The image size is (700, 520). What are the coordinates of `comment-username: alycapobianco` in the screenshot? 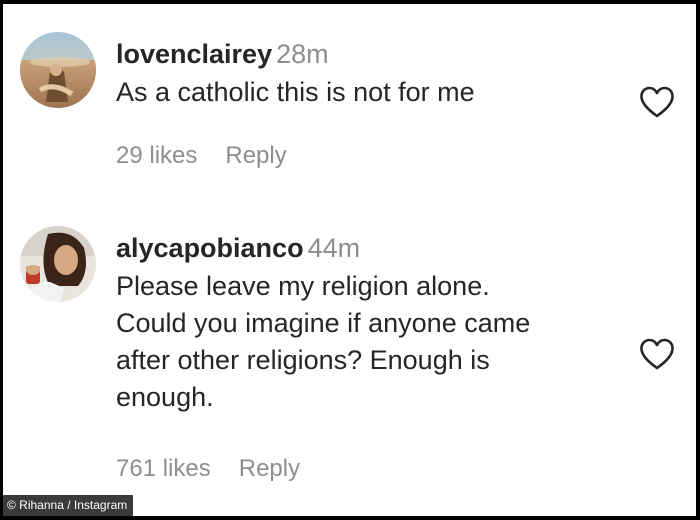 It's located at (210, 248).